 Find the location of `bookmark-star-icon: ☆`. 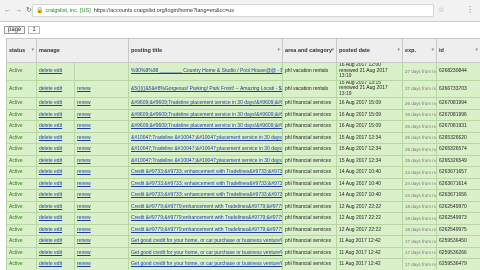

bookmark-star-icon: ☆ is located at coordinates (441, 10).